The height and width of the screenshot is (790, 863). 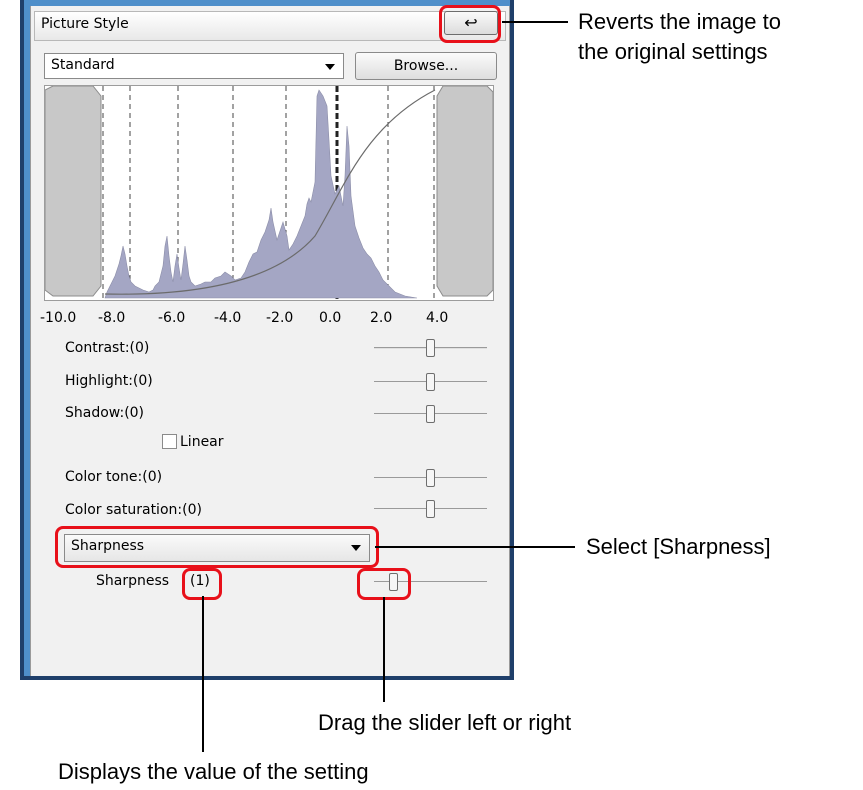 I want to click on sharpness-label: Sharpness, so click(x=133, y=581).